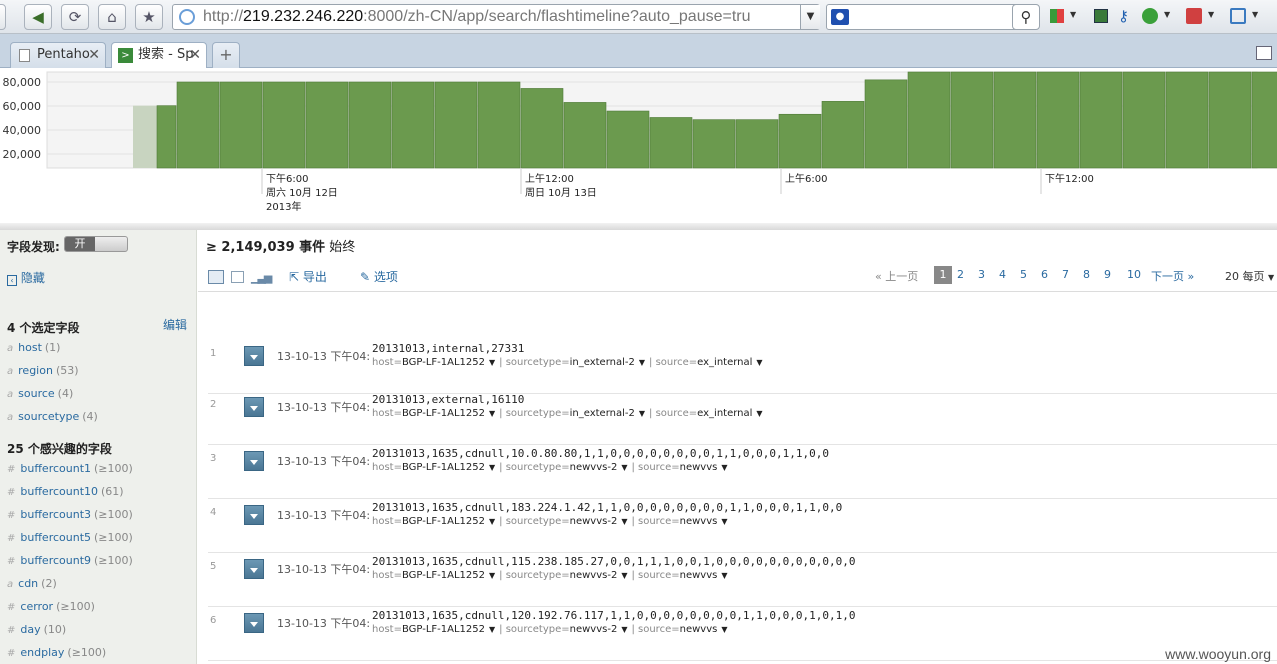 The width and height of the screenshot is (1277, 664). Describe the element at coordinates (38, 17) in the screenshot. I see `back-button: ◀` at that location.